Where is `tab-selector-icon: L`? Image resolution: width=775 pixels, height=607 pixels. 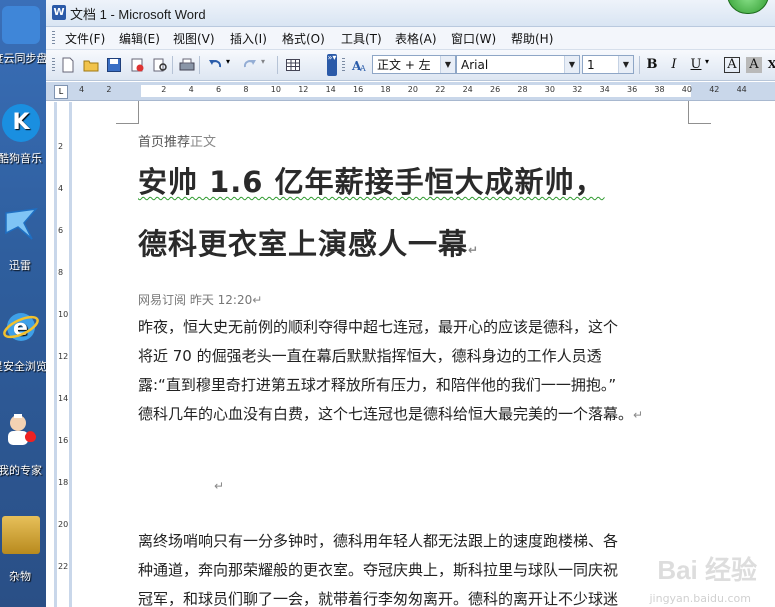
tab-selector-icon: L is located at coordinates (61, 92).